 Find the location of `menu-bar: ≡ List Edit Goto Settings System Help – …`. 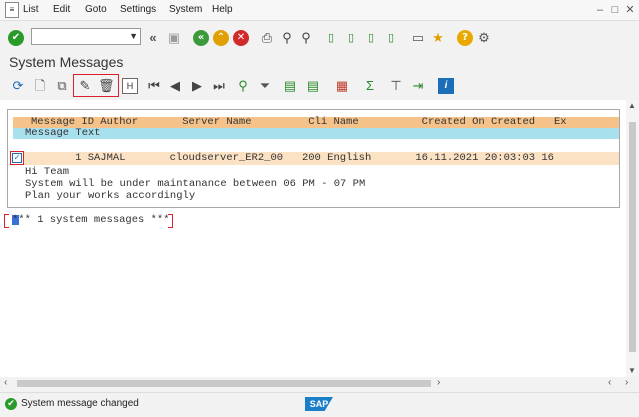

menu-bar: ≡ List Edit Goto Settings System Help – … is located at coordinates (319, 10).